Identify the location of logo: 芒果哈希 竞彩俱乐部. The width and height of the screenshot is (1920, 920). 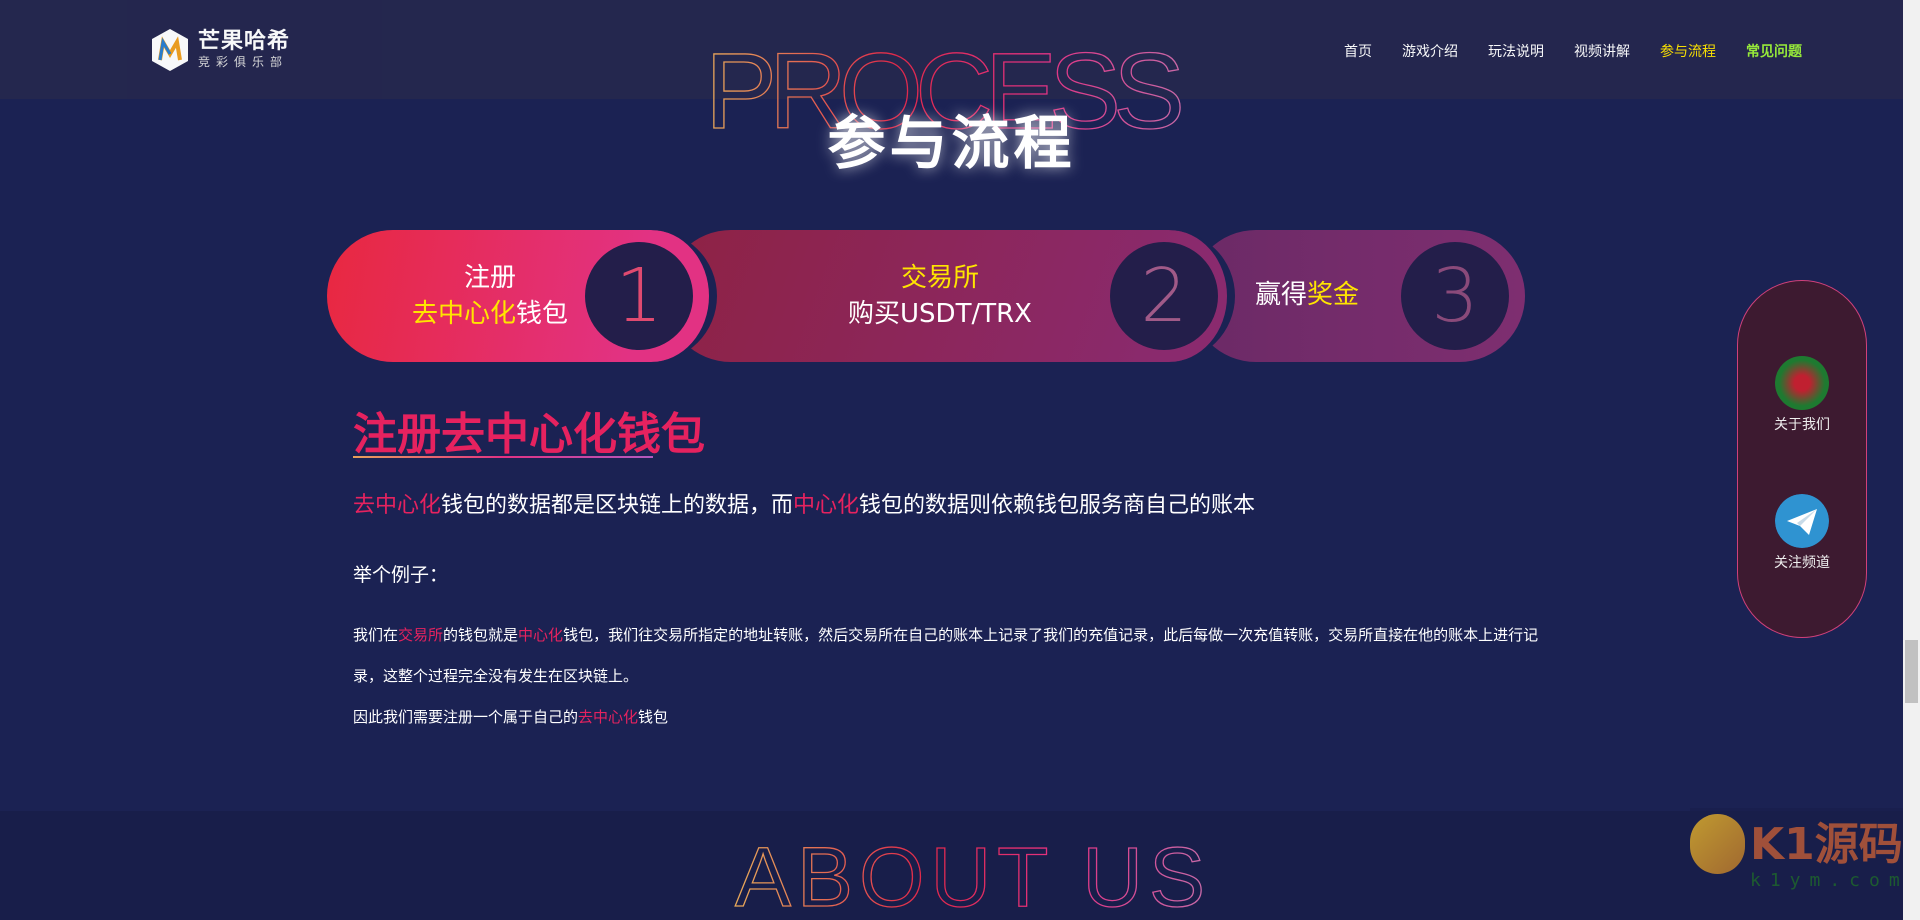
(220, 50).